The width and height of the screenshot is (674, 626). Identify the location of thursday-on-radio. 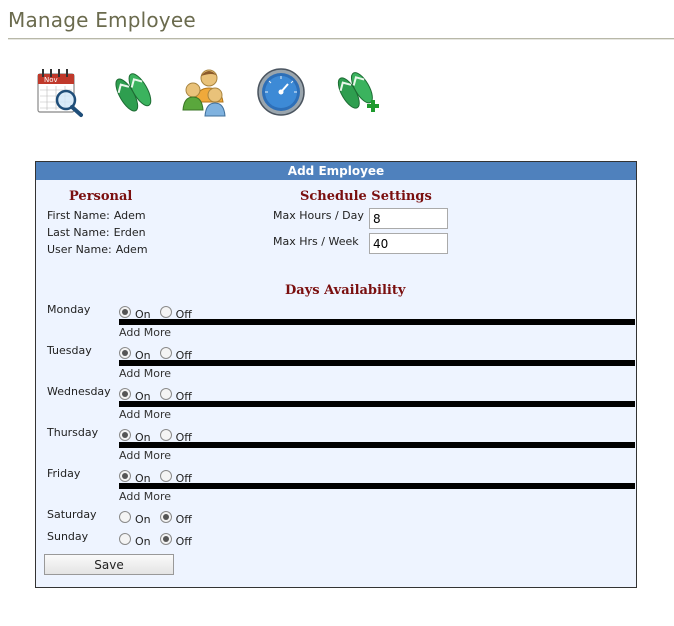
(125, 434).